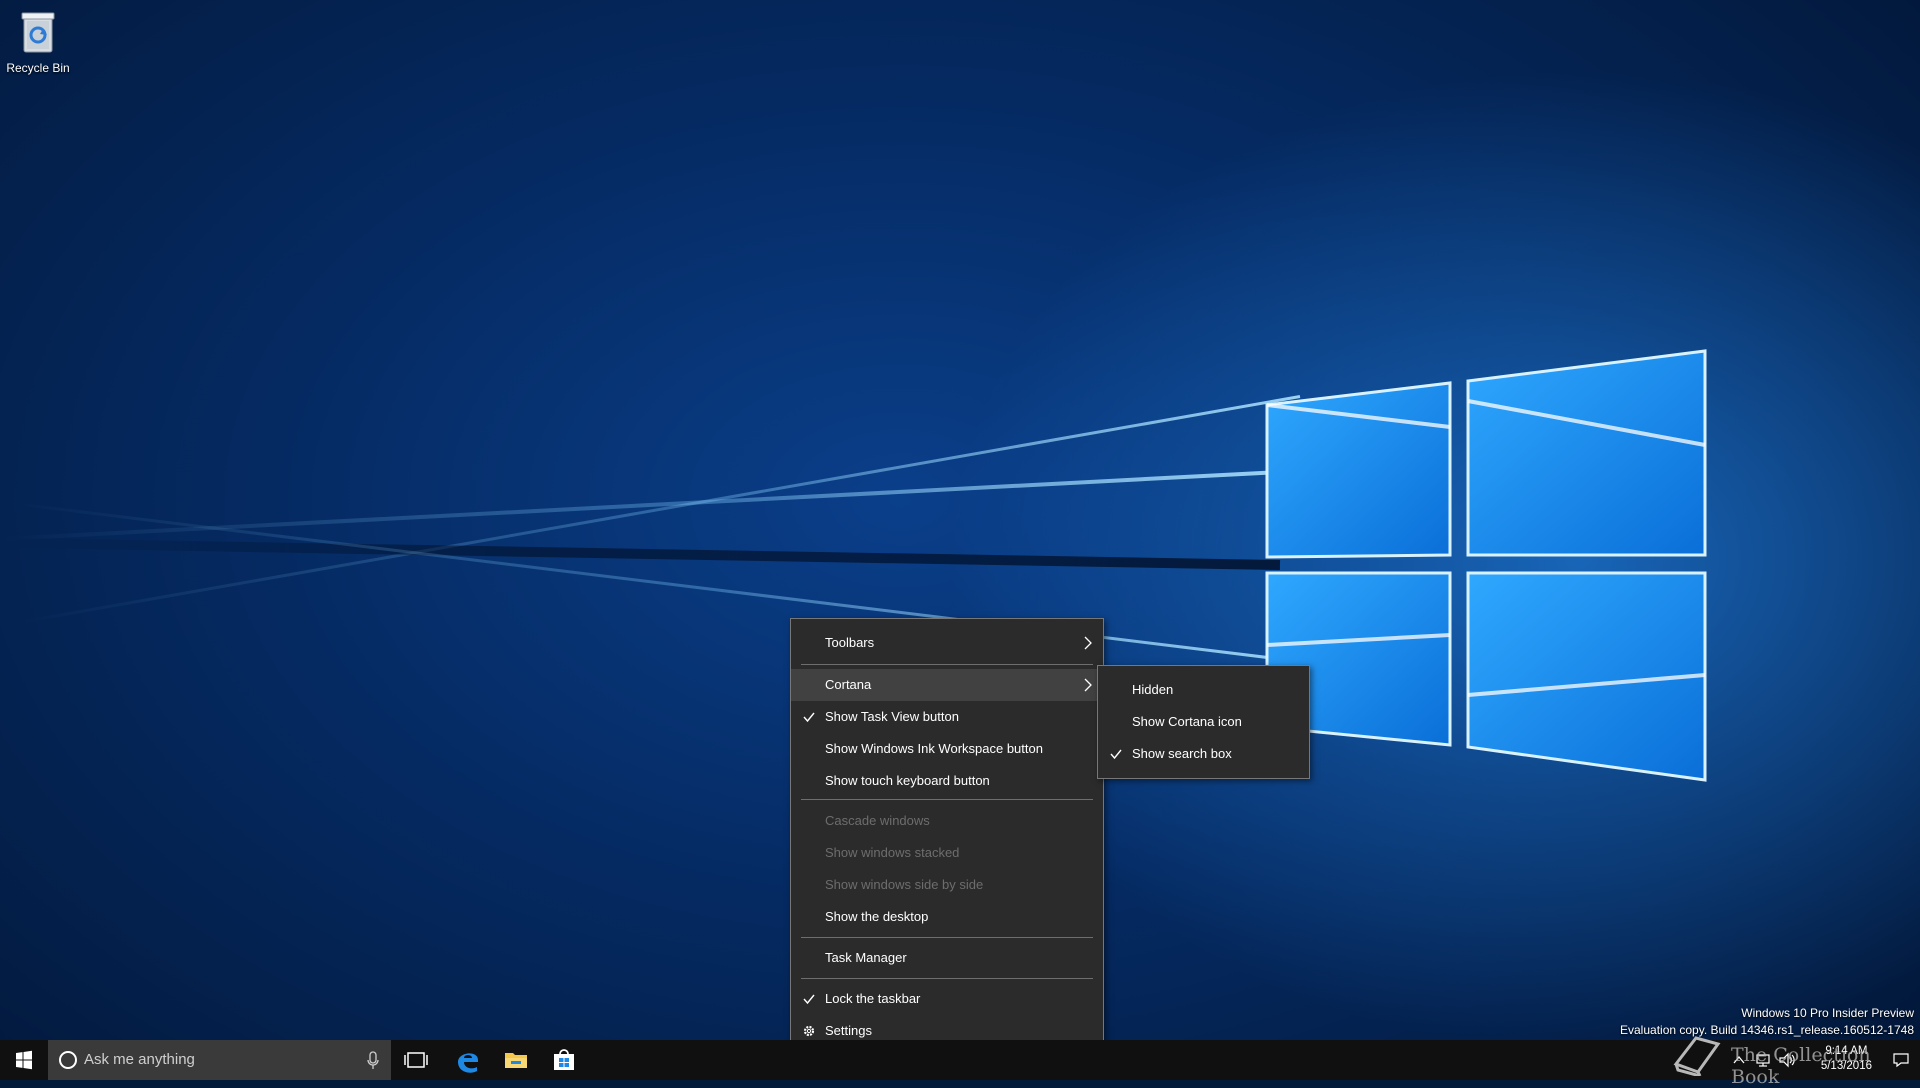 This screenshot has height=1088, width=1920. I want to click on menu-item-show-the-desktop: Show the desktop, so click(947, 917).